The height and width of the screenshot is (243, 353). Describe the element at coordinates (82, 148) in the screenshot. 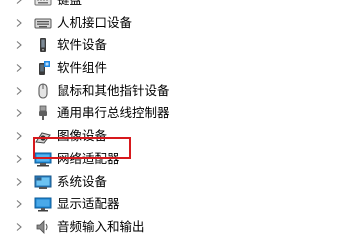

I see `highlight-box` at that location.